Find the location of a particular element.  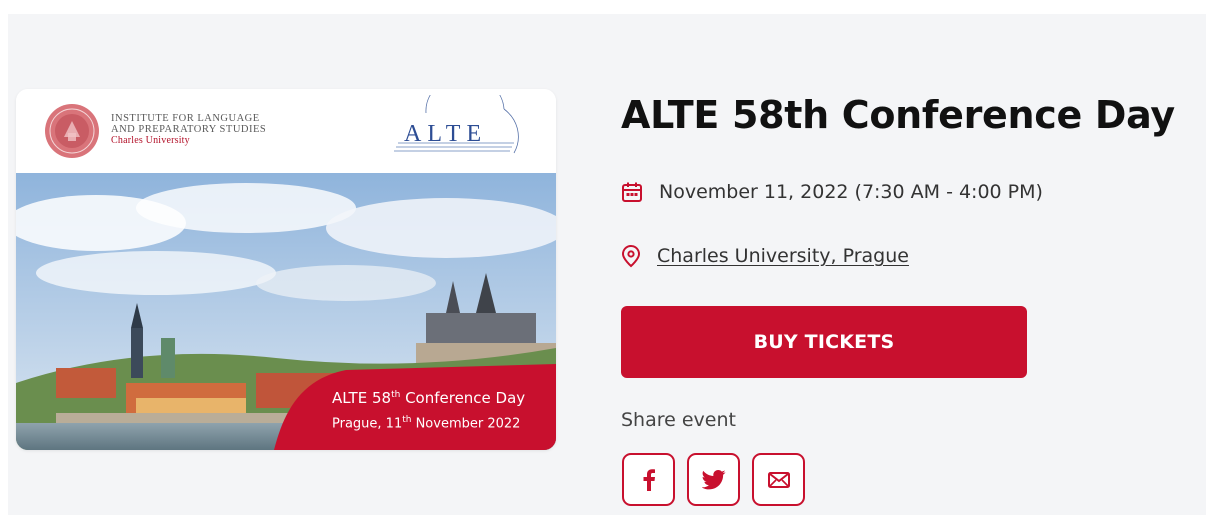

share-twitter-button is located at coordinates (713, 479).